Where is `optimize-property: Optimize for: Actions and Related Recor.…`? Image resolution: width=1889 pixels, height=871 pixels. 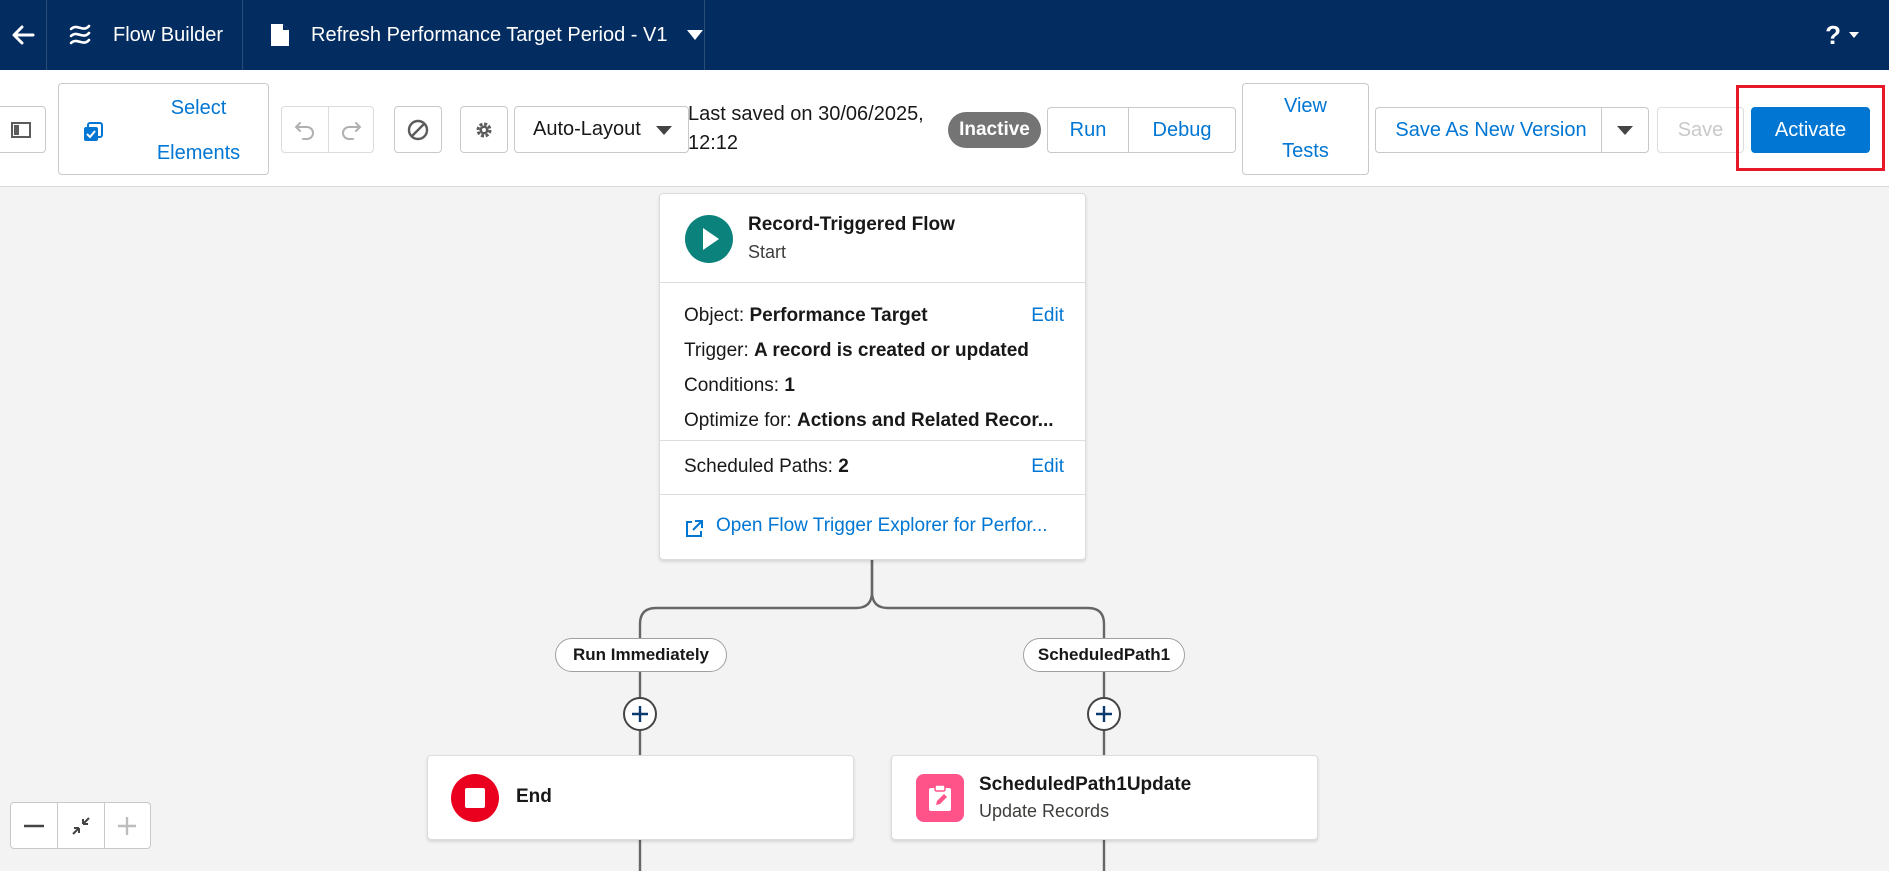 optimize-property: Optimize for: Actions and Related Recor.… is located at coordinates (869, 421).